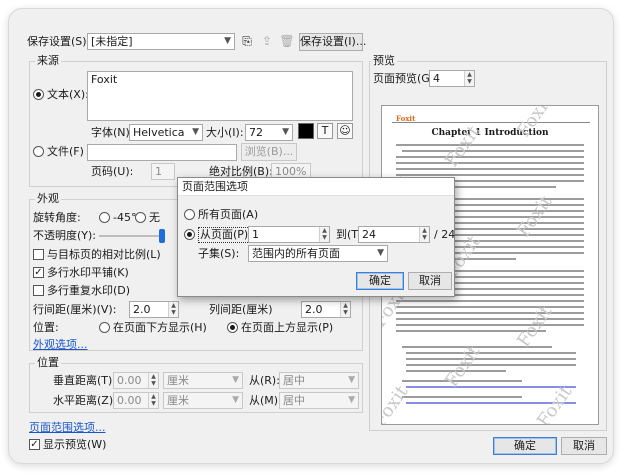 The image size is (626, 475). I want to click on appearance-group-title: 外观, so click(48, 198).